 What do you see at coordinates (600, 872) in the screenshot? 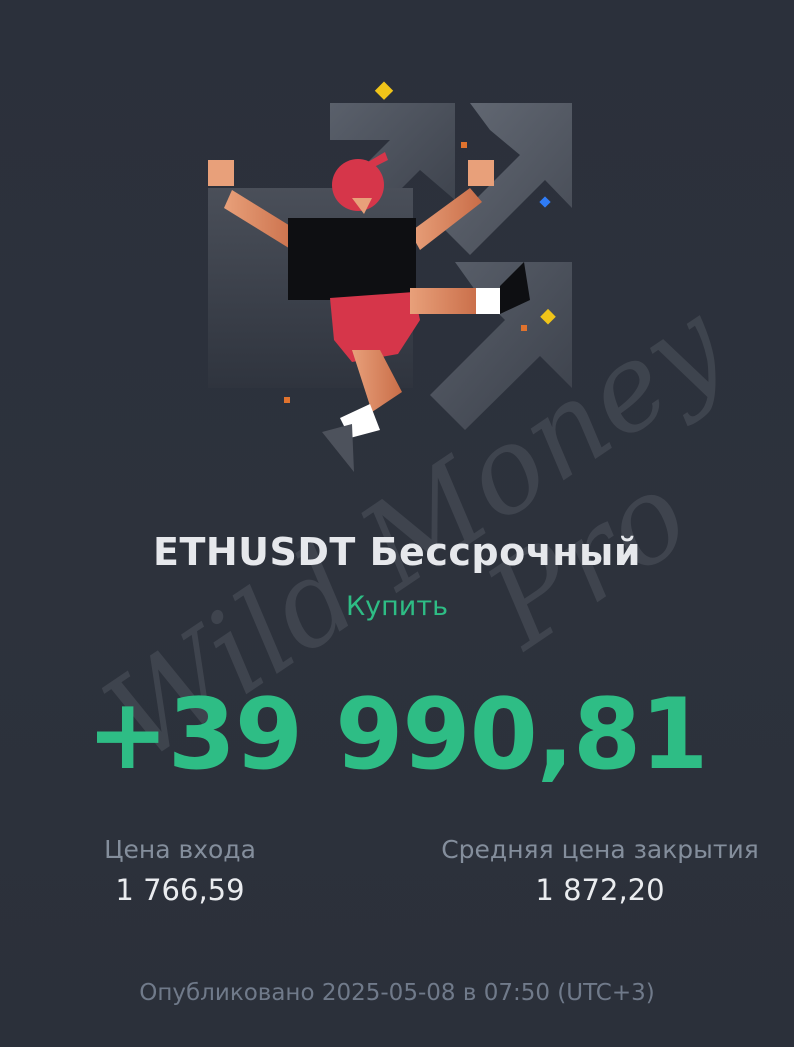
I see `close-price-block: Средняя цена закрытия 1 872,20` at bounding box center [600, 872].